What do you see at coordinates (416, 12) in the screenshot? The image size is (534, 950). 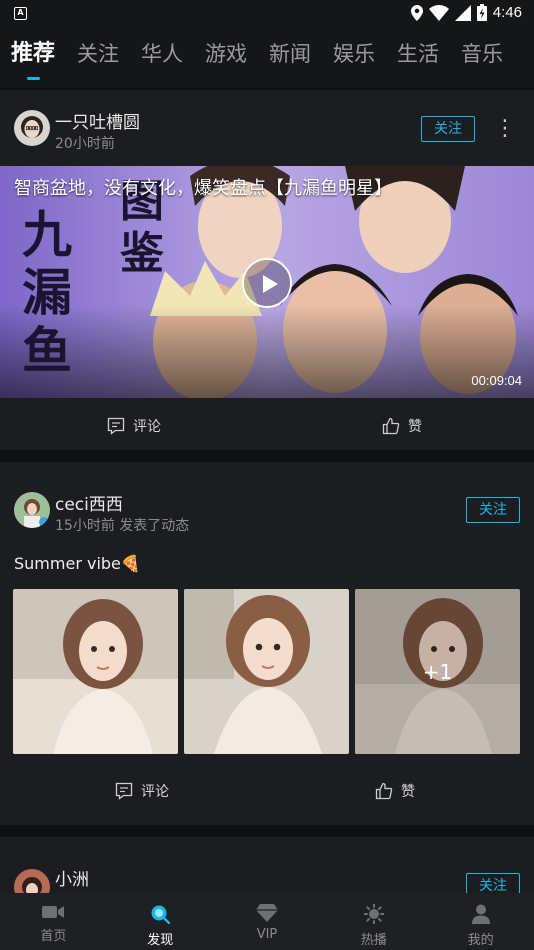 I see `location-icon` at bounding box center [416, 12].